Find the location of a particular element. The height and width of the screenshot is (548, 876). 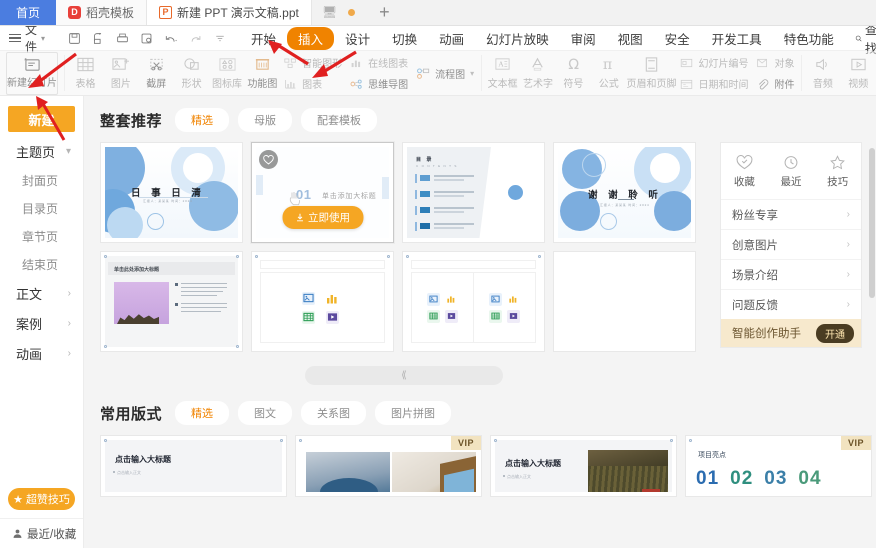

file-menu-button: 文件 ▾ is located at coordinates (26, 38).